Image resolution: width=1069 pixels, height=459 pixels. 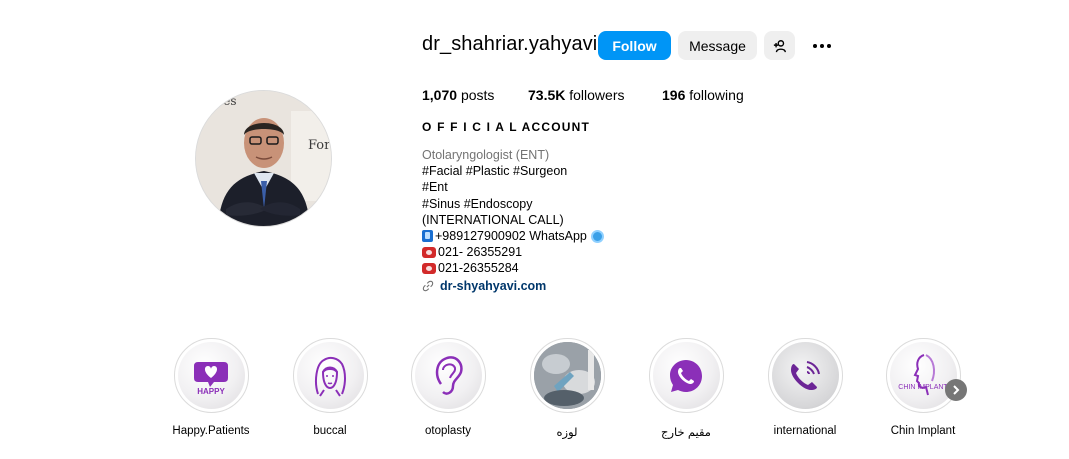 I want to click on whatsapp-icon, so click(x=686, y=375).